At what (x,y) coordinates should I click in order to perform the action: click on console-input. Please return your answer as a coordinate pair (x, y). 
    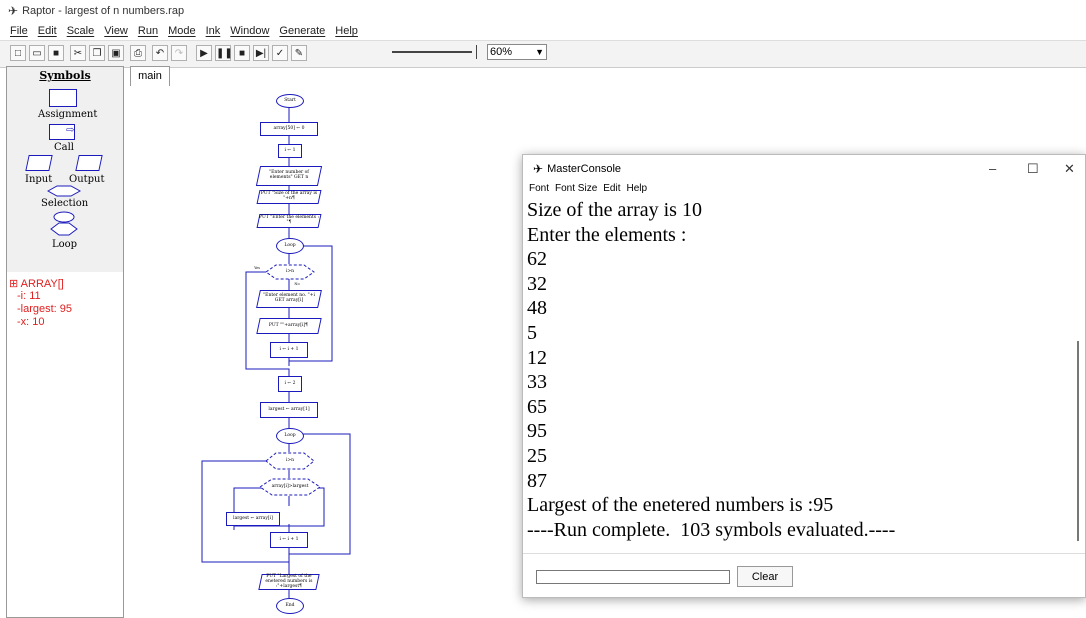
    Looking at the image, I should click on (633, 577).